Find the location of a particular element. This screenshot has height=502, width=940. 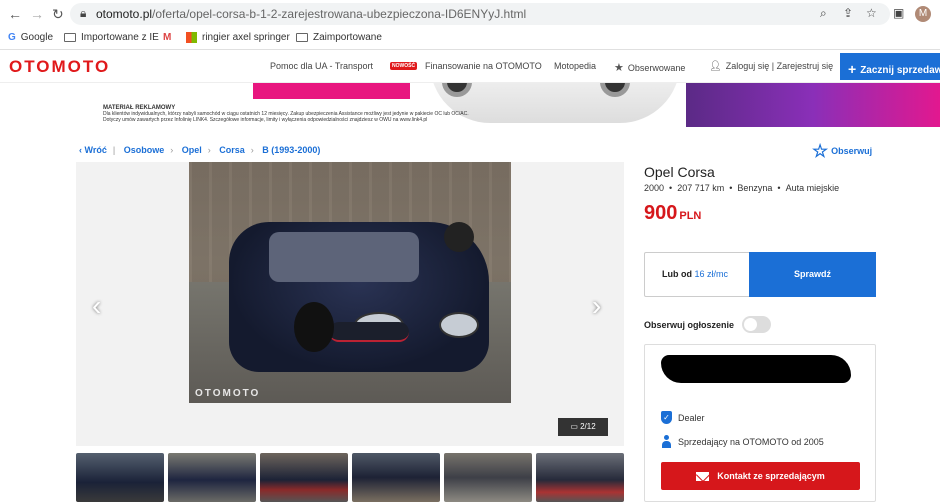

bookmark-google: G Google is located at coordinates (30, 37).